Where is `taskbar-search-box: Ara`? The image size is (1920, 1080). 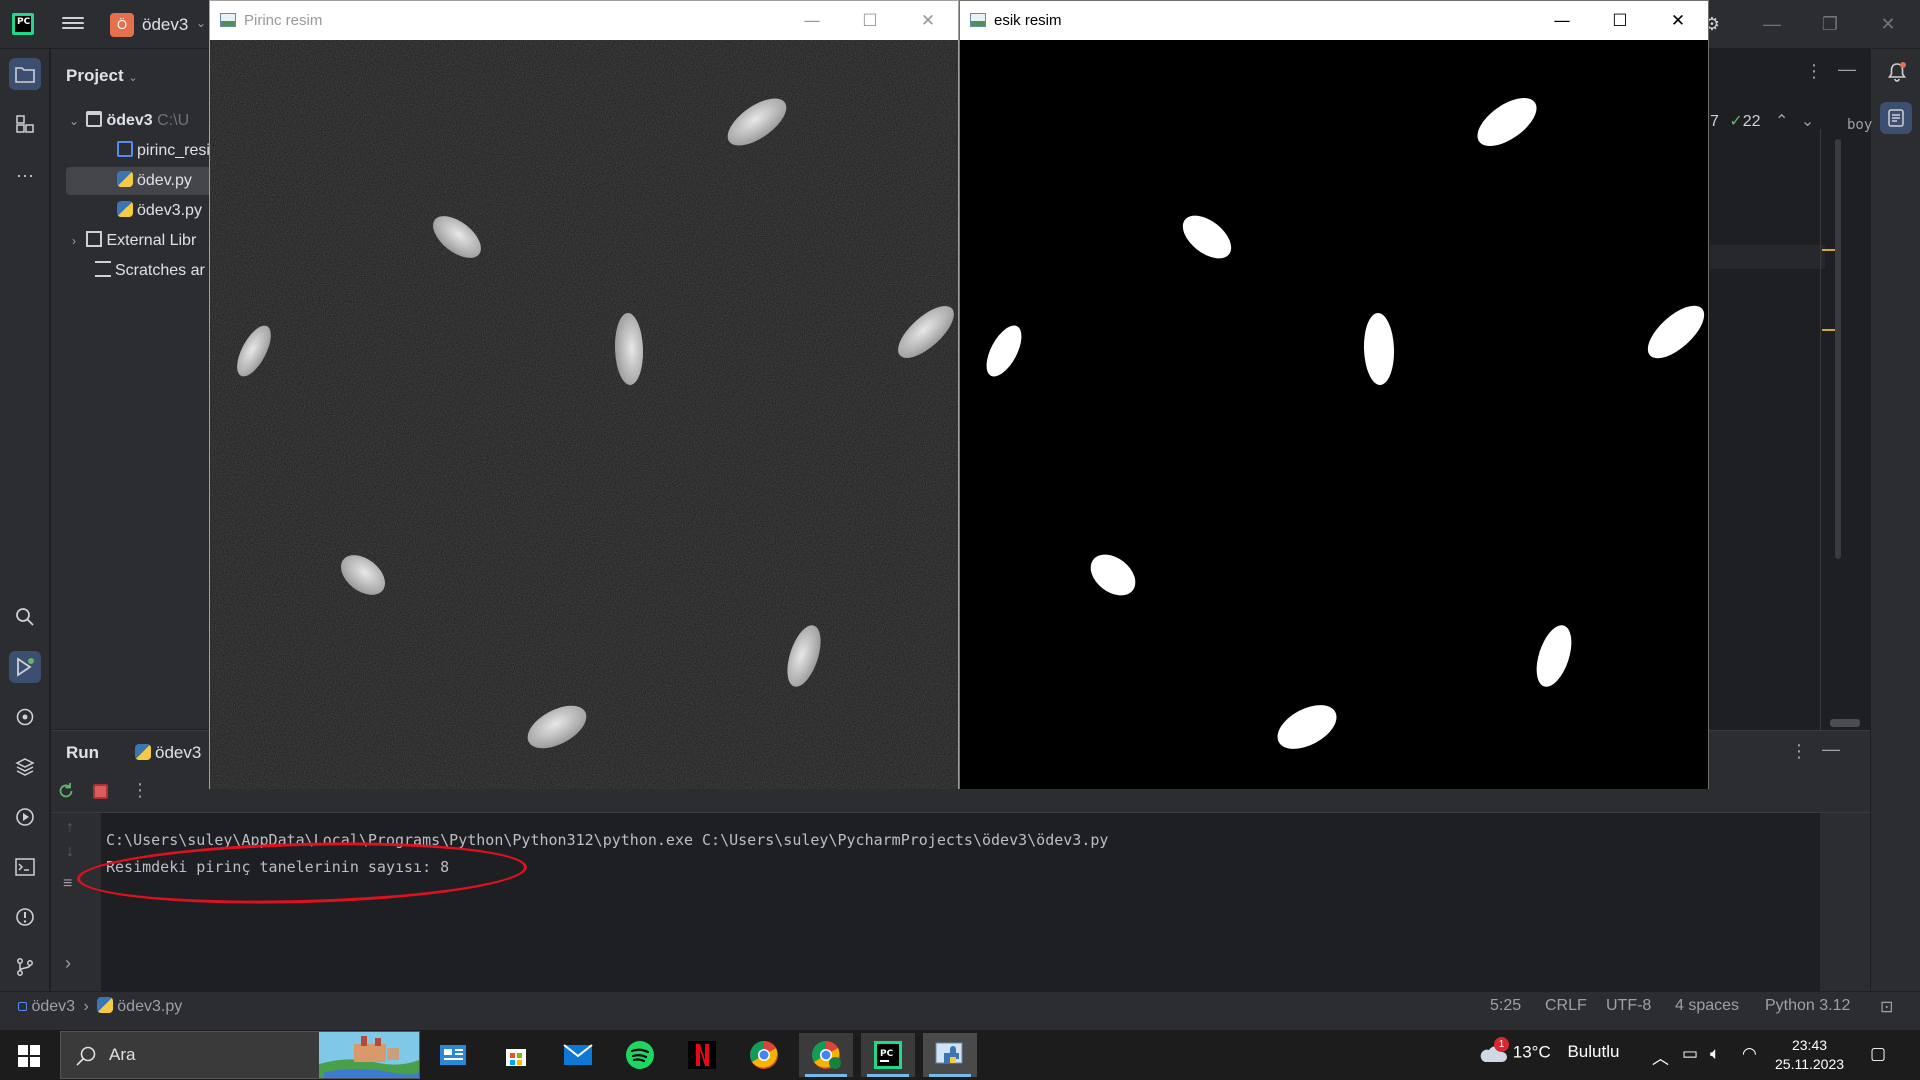
taskbar-search-box: Ara is located at coordinates (240, 1055).